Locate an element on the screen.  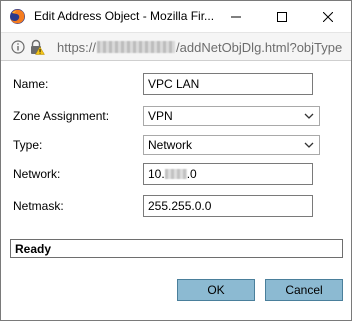
network-suffix: .0 is located at coordinates (191, 174).